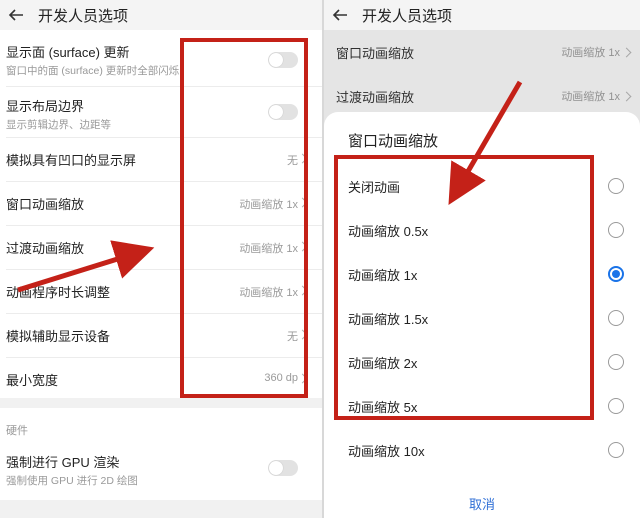 This screenshot has width=640, height=518. What do you see at coordinates (485, 142) in the screenshot?
I see `annotation-arrow-right` at bounding box center [485, 142].